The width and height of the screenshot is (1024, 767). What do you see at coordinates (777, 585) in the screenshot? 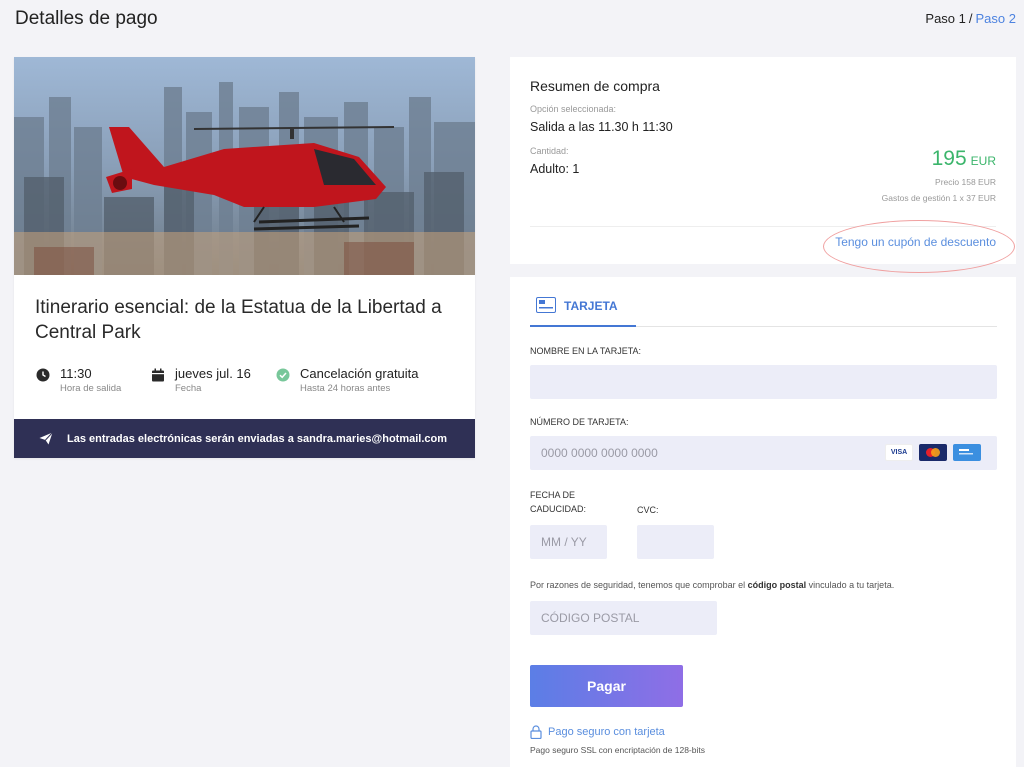
I see `security-note-bold: código postal` at bounding box center [777, 585].